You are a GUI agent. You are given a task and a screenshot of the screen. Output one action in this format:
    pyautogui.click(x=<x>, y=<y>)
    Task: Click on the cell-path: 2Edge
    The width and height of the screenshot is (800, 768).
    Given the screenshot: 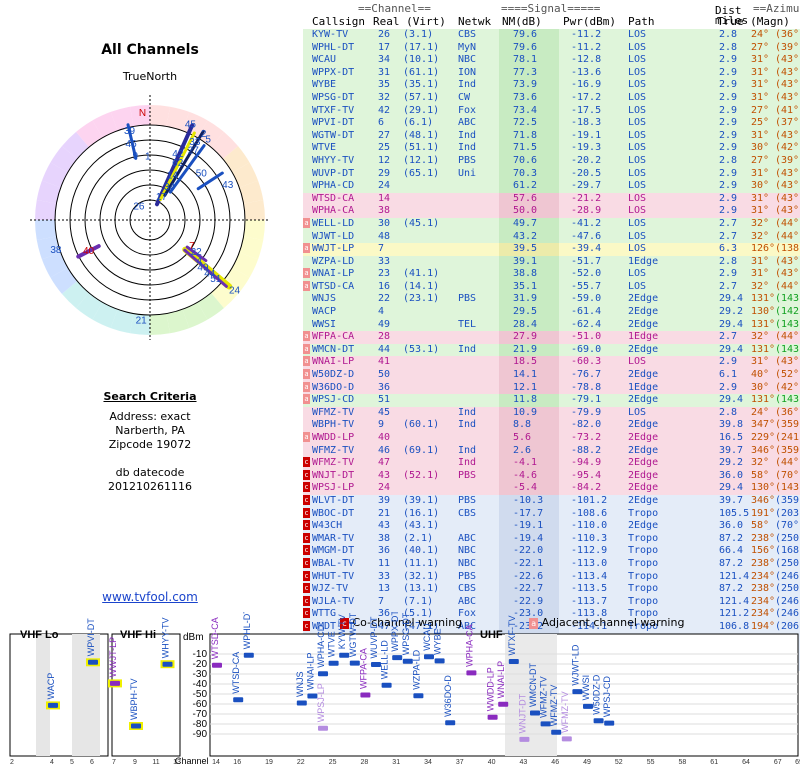 What is the action you would take?
    pyautogui.click(x=643, y=526)
    